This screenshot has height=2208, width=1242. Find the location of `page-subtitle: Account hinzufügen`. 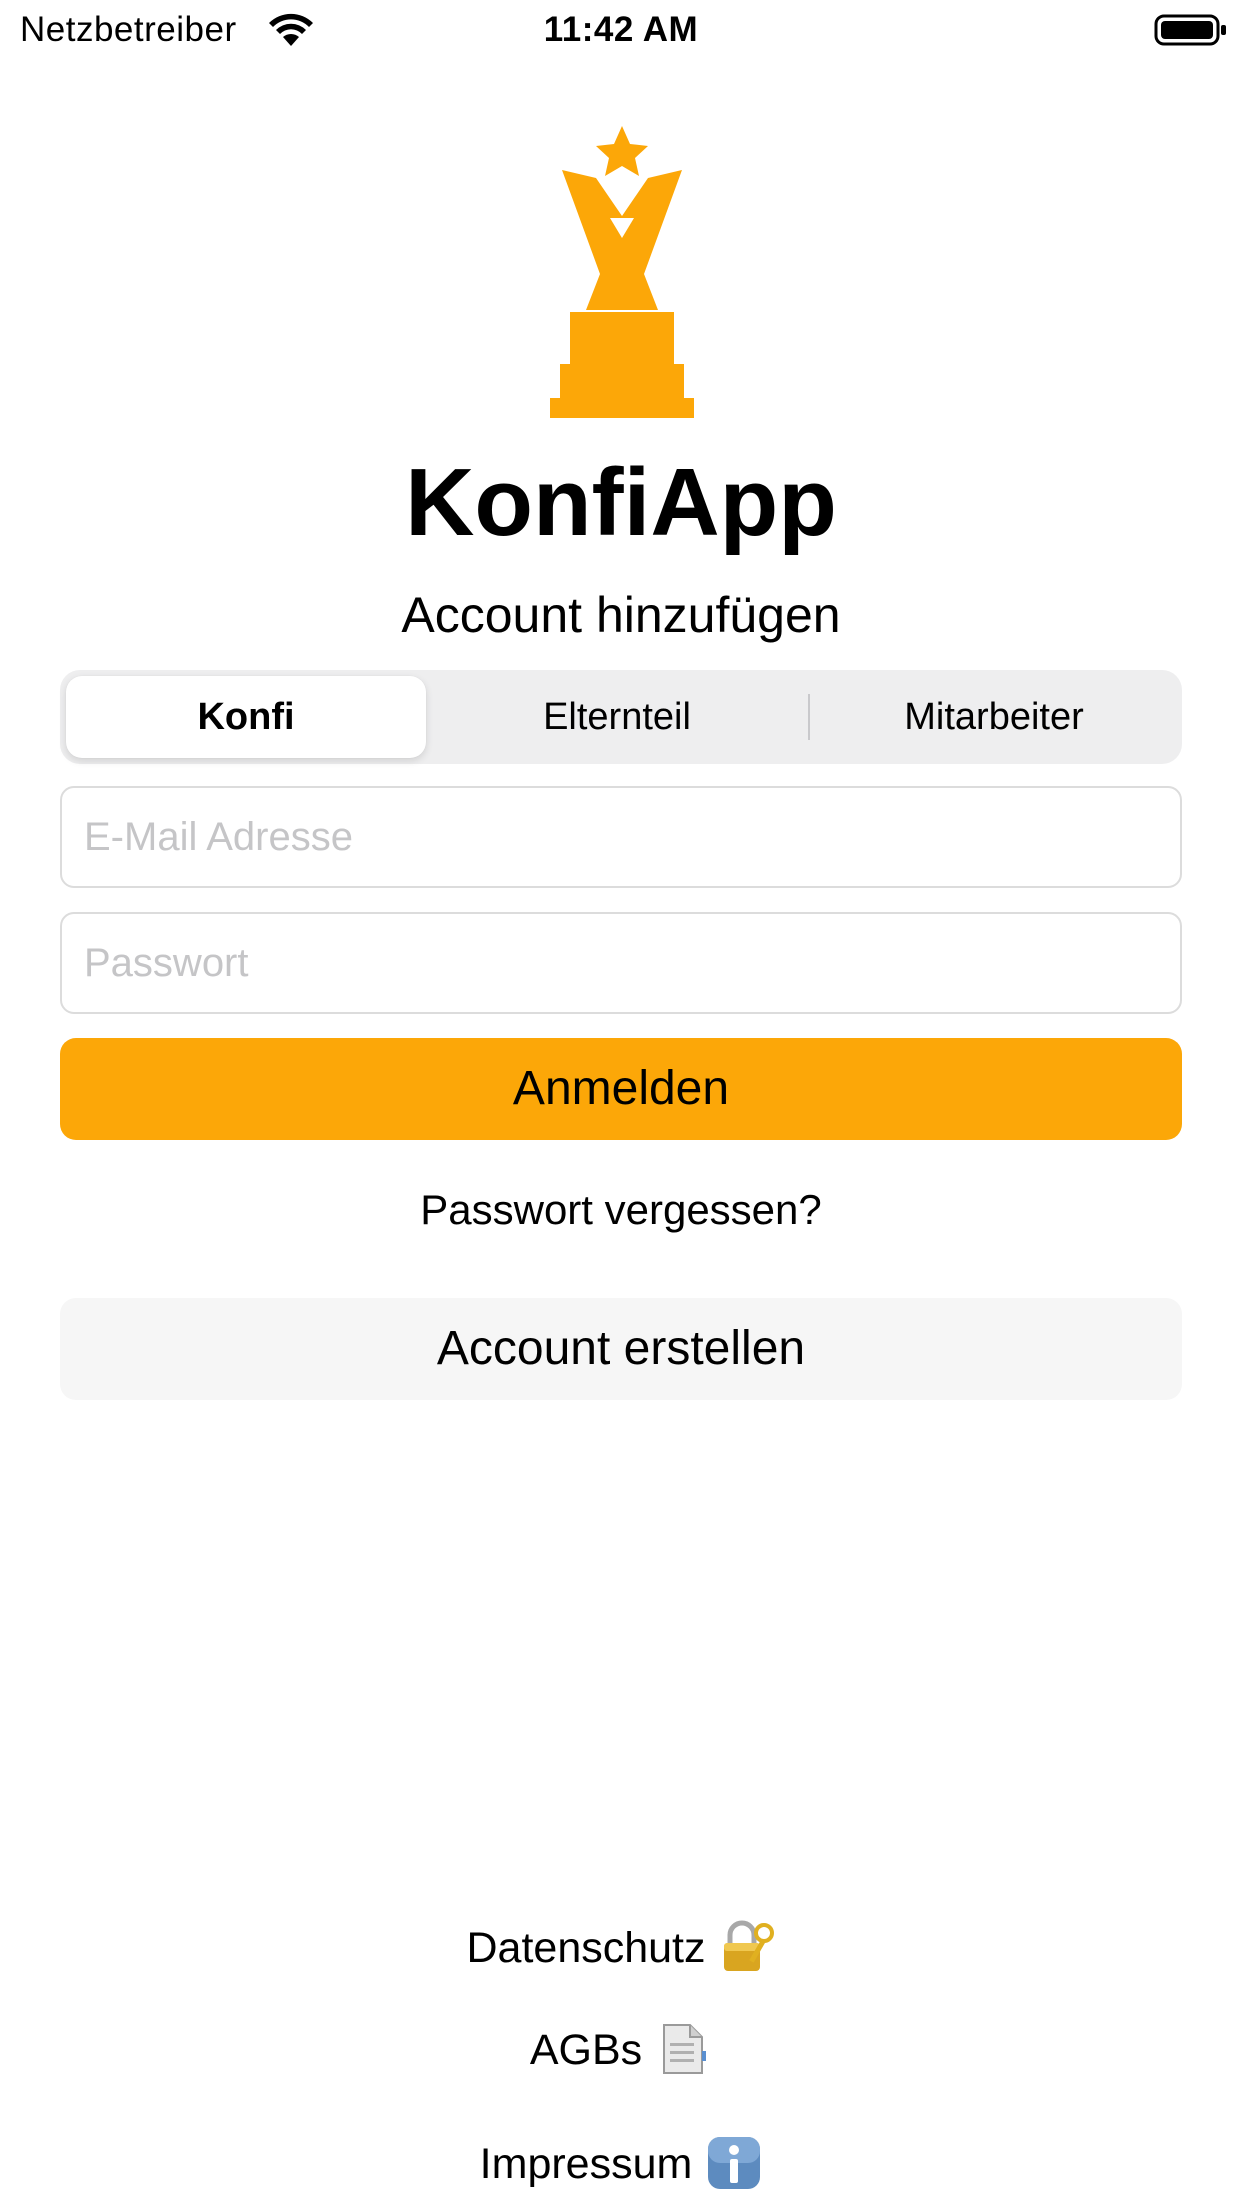

page-subtitle: Account hinzufügen is located at coordinates (621, 615).